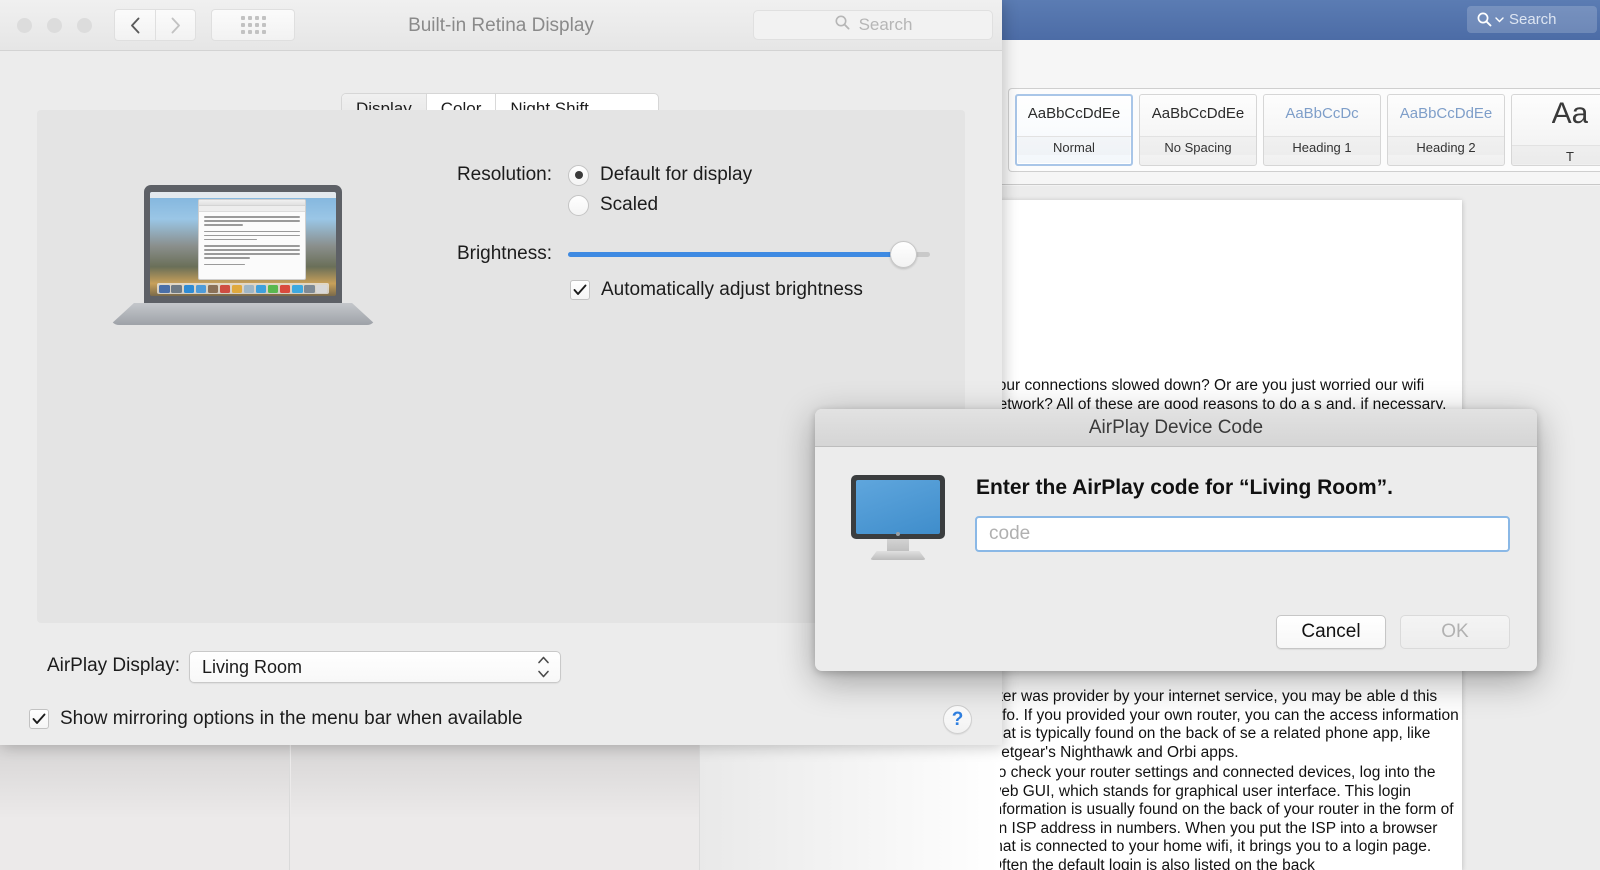 The width and height of the screenshot is (1600, 870). What do you see at coordinates (736, 254) in the screenshot?
I see `slider-fill` at bounding box center [736, 254].